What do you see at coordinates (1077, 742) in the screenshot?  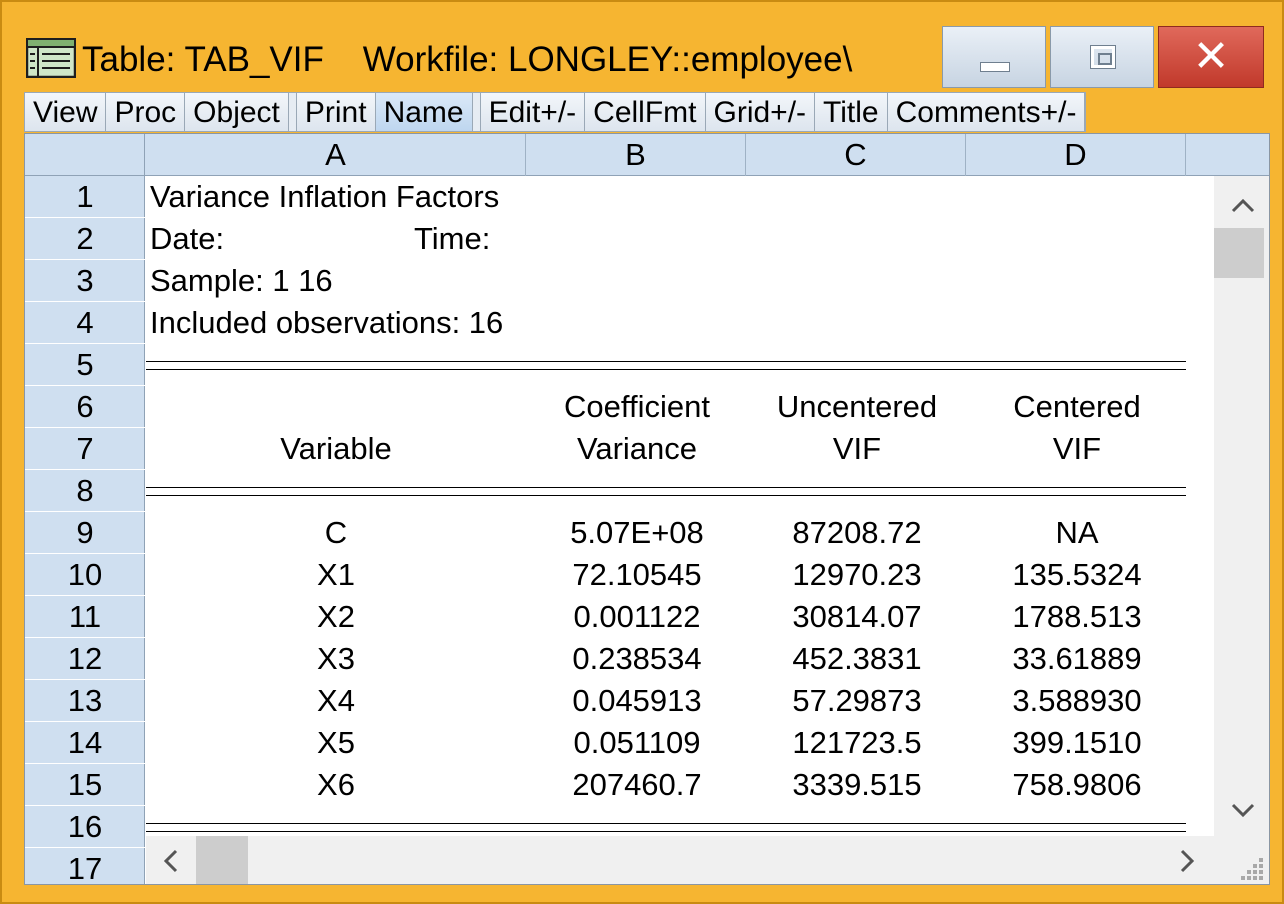 I see `centered-vif-cell: 399.1510` at bounding box center [1077, 742].